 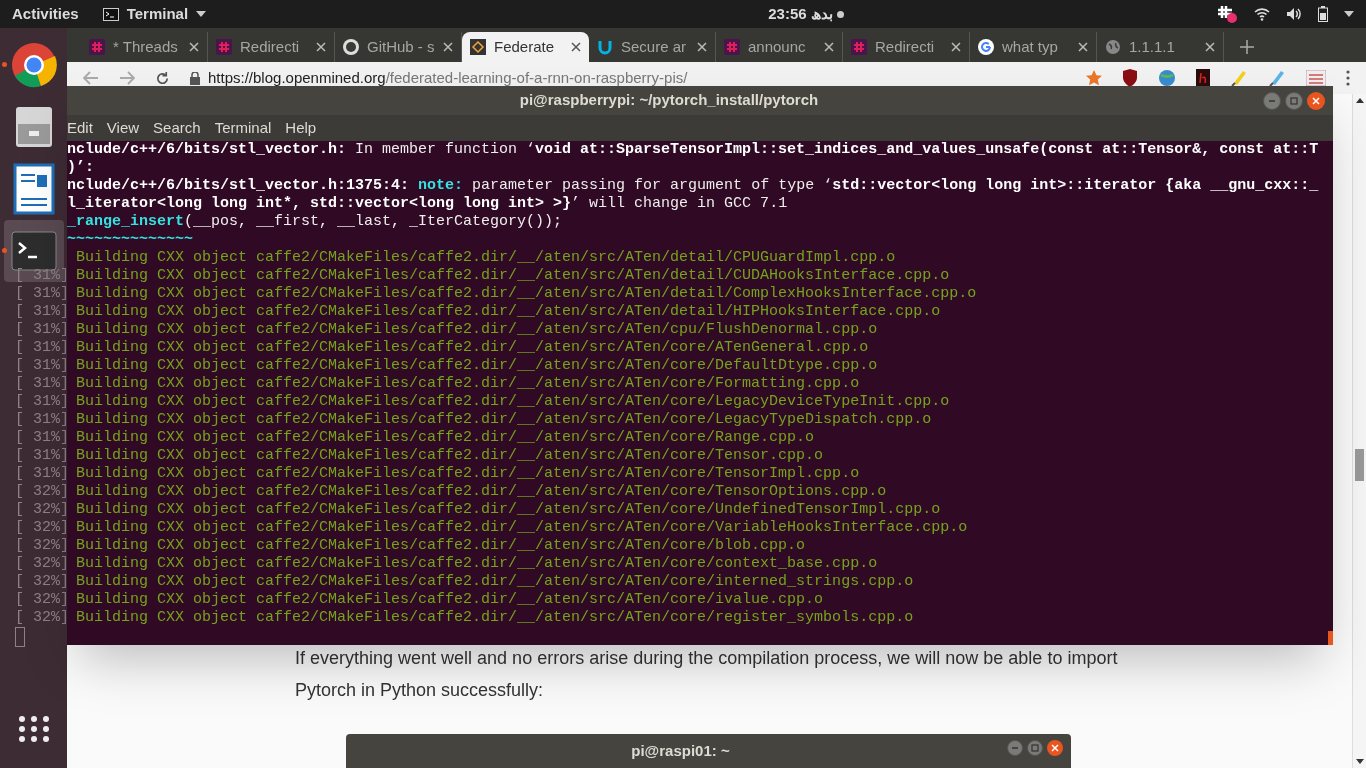 What do you see at coordinates (45, 14) in the screenshot?
I see `activities-button: Activities` at bounding box center [45, 14].